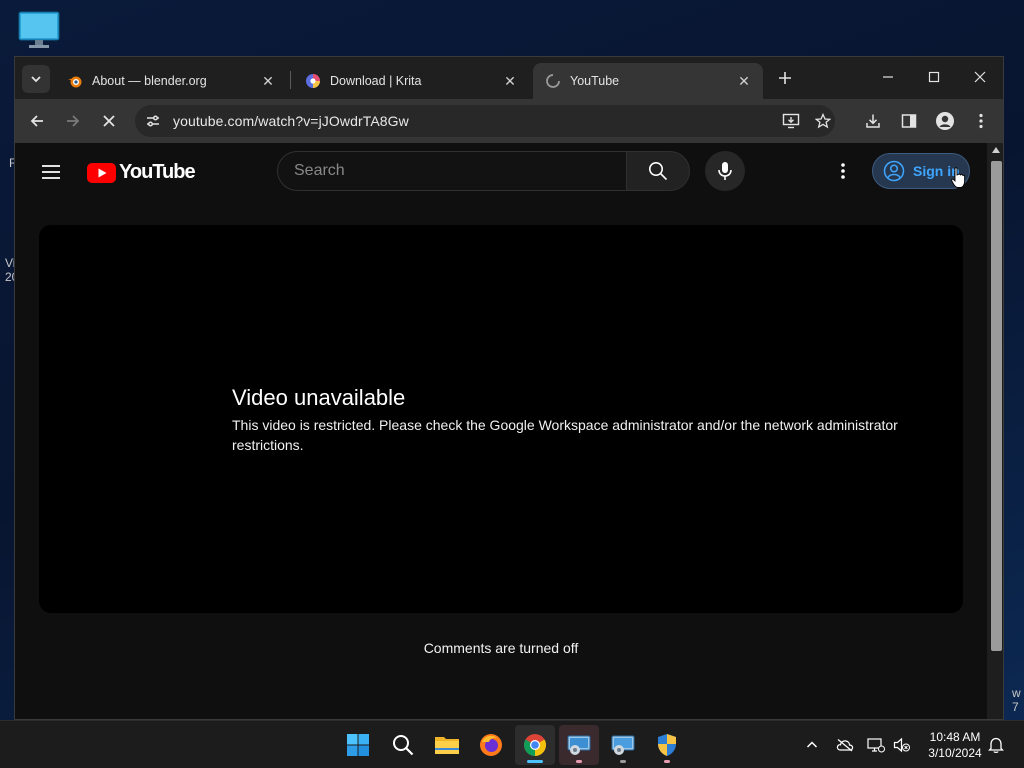  I want to click on address-bar: youtube.com/watch?v=jJOwdrTA8Gw, so click(485, 121).